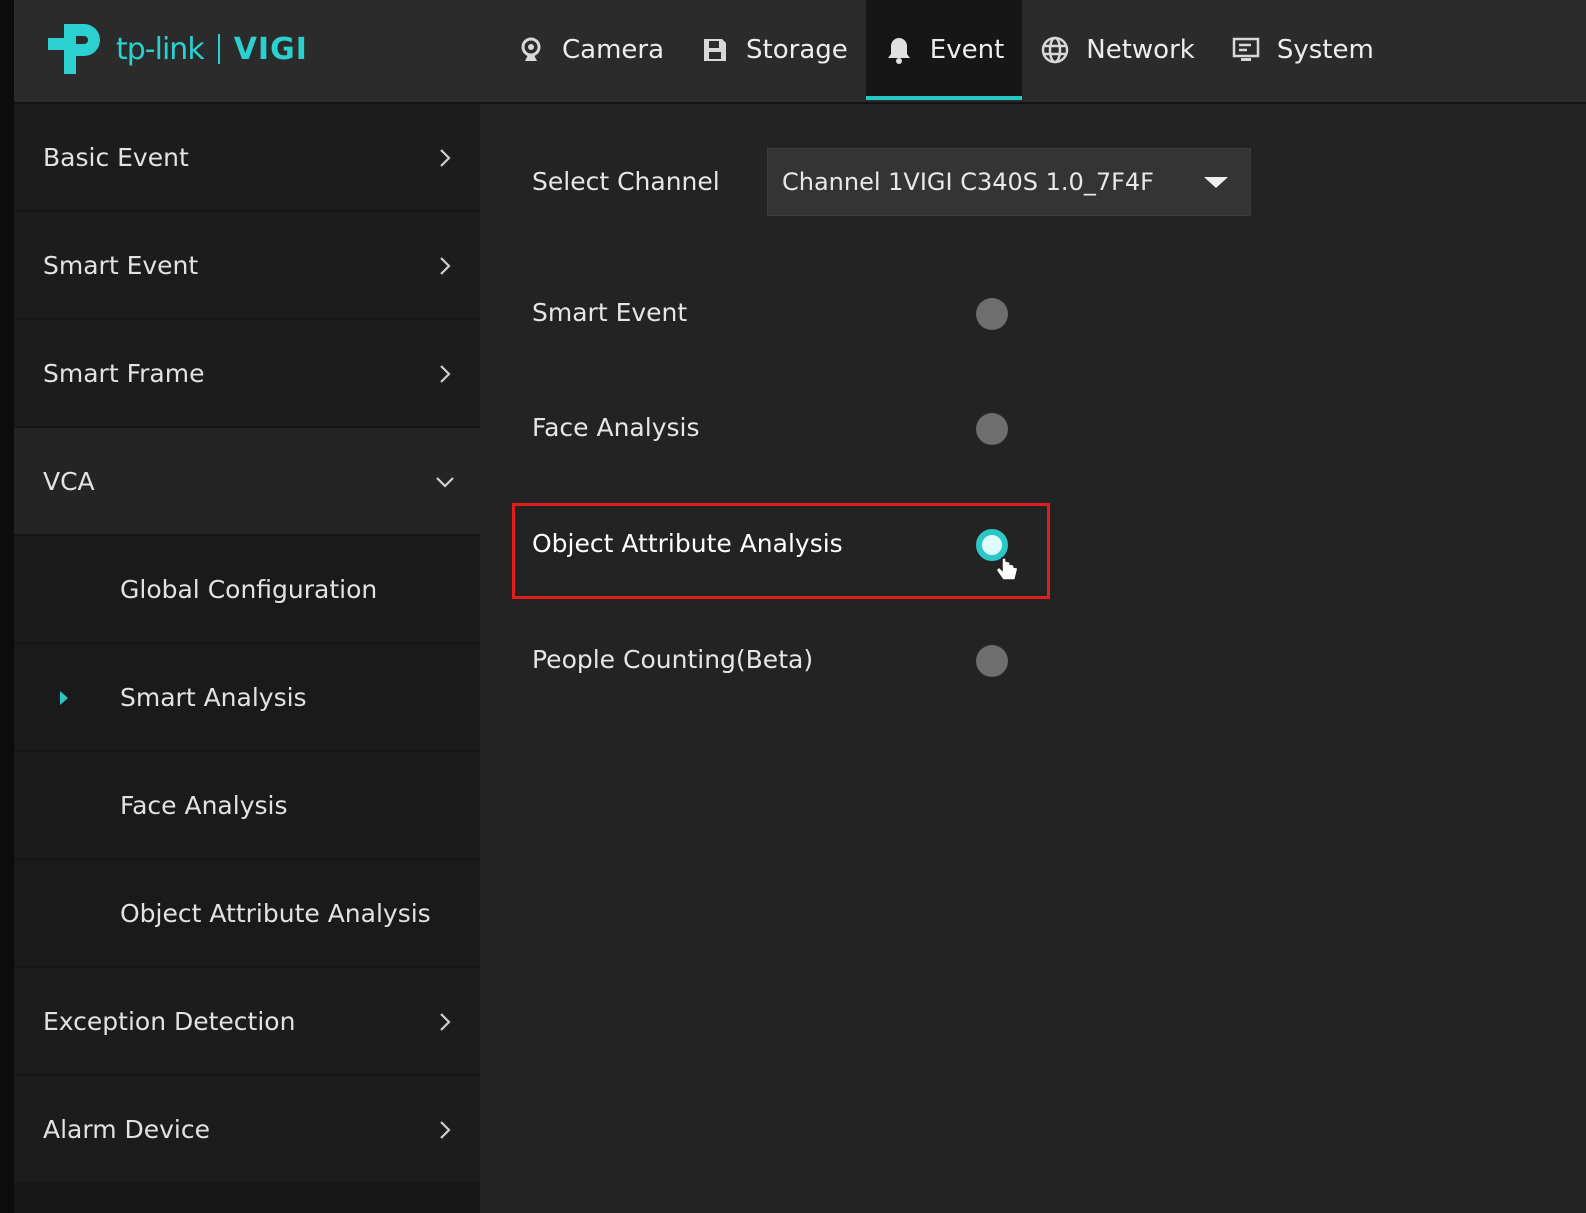  I want to click on camera-icon, so click(531, 50).